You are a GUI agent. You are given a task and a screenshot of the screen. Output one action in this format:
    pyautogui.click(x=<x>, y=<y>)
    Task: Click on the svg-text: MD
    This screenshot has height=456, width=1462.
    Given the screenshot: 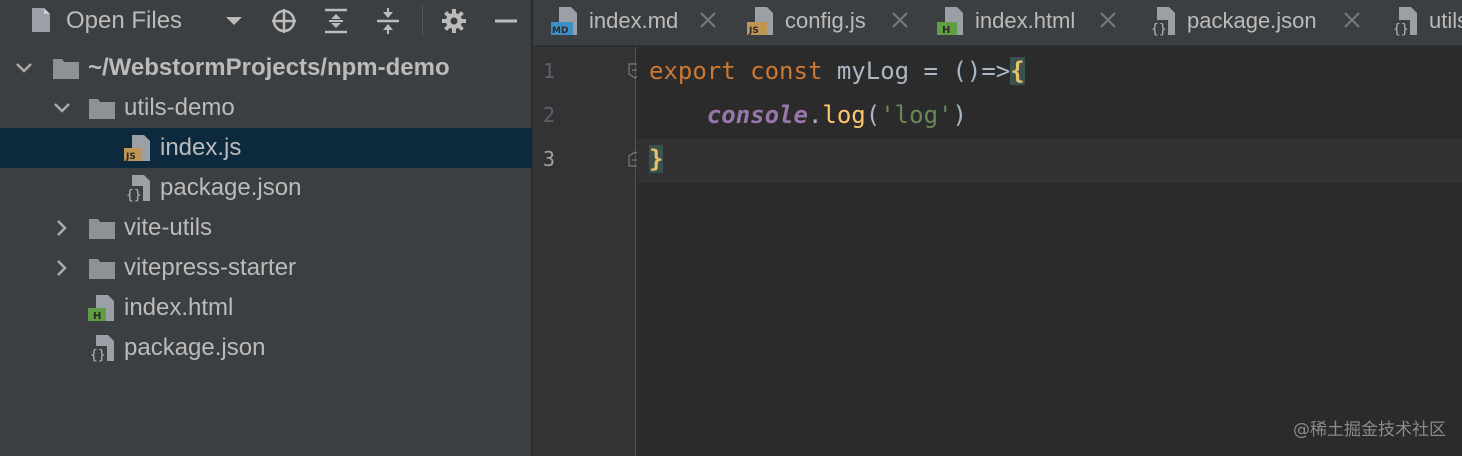 What is the action you would take?
    pyautogui.click(x=560, y=31)
    